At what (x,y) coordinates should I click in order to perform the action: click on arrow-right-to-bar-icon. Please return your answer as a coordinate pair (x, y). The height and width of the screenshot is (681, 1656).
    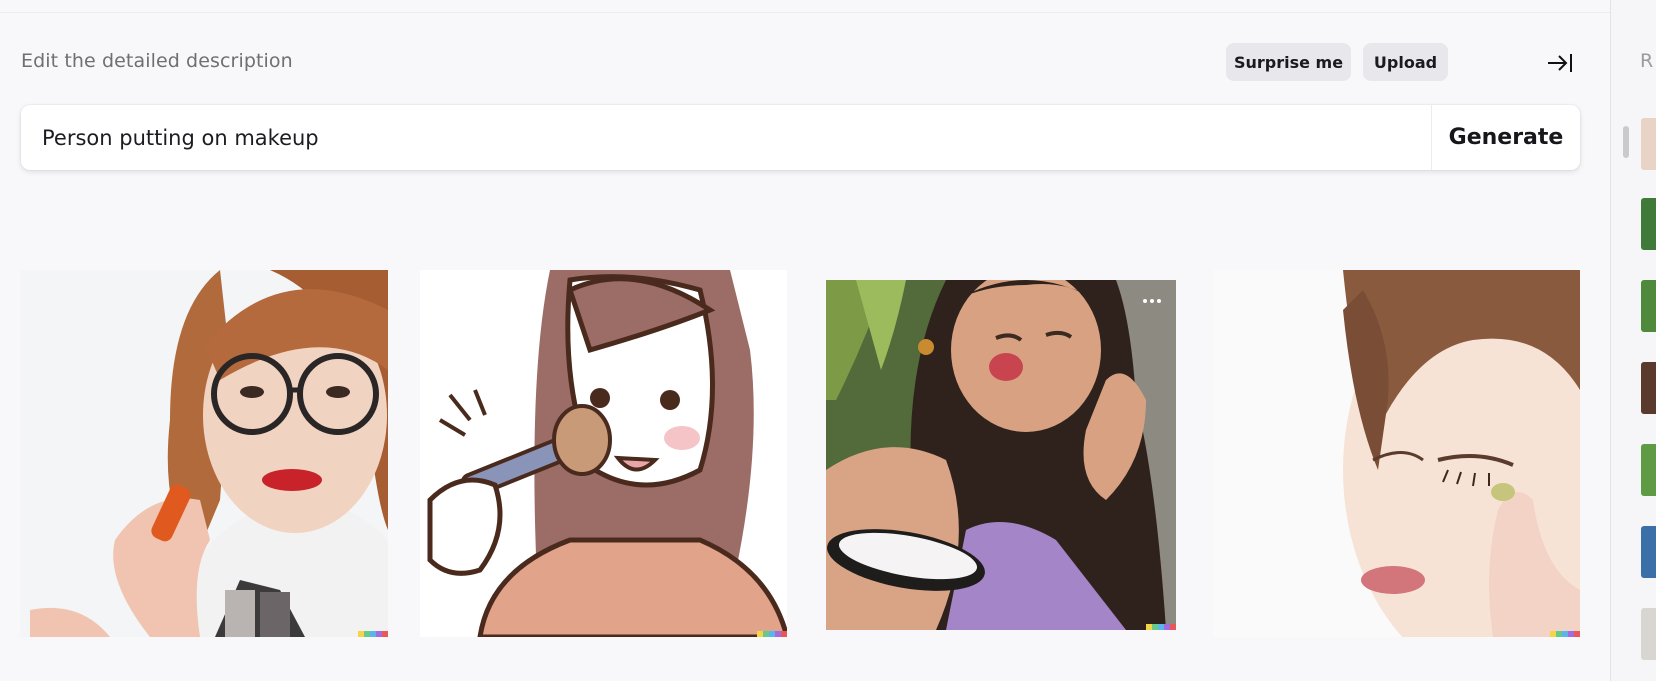
    Looking at the image, I should click on (1560, 63).